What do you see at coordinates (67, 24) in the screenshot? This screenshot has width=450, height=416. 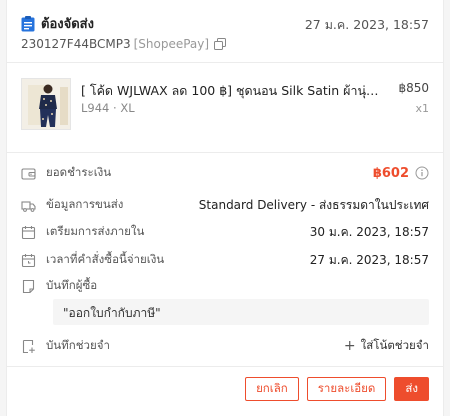 I see `order-status-label: ต้องจัดส่ง` at bounding box center [67, 24].